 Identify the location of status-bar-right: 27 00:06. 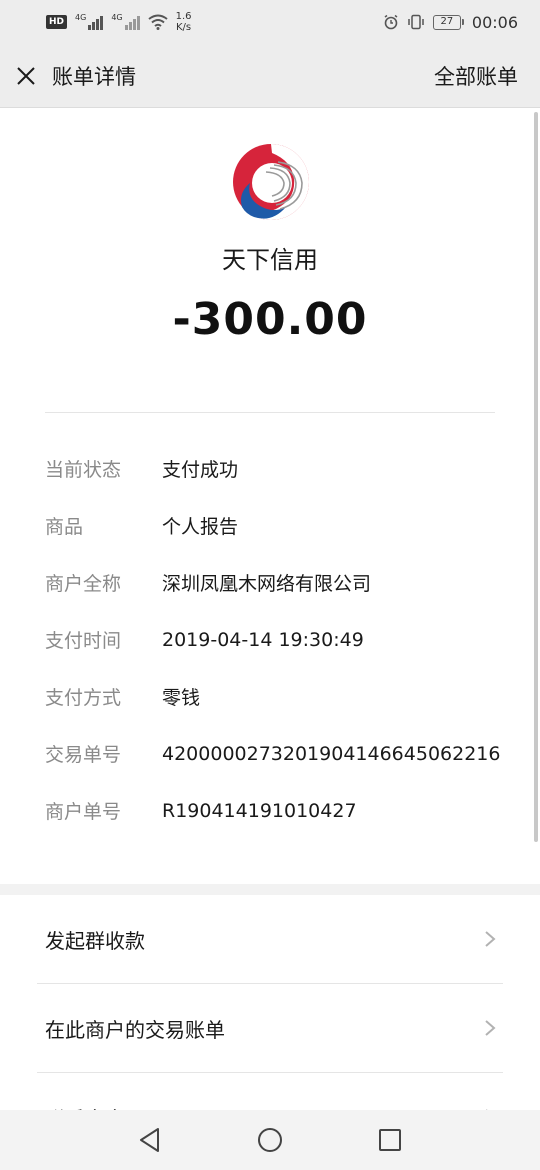
(450, 22).